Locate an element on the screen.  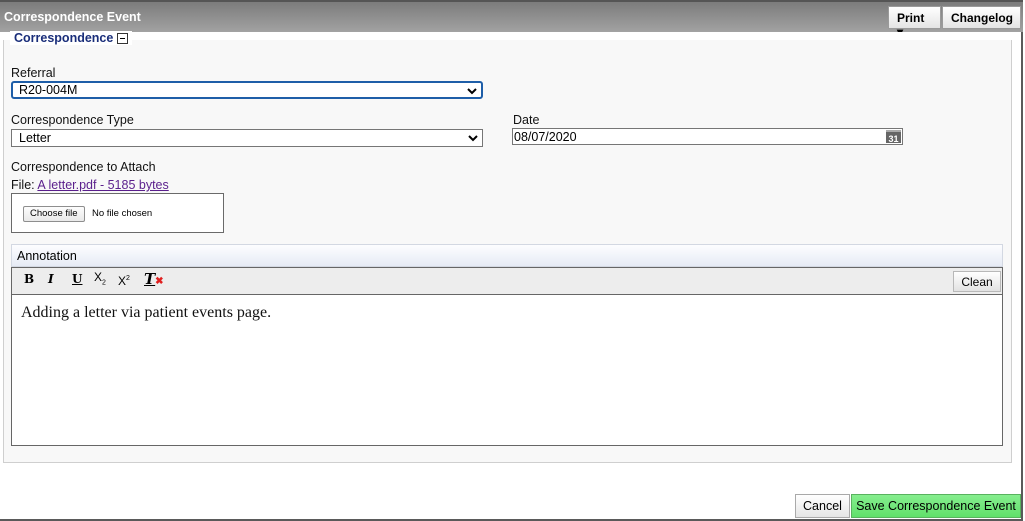
calendar-icon: 31 is located at coordinates (893, 137).